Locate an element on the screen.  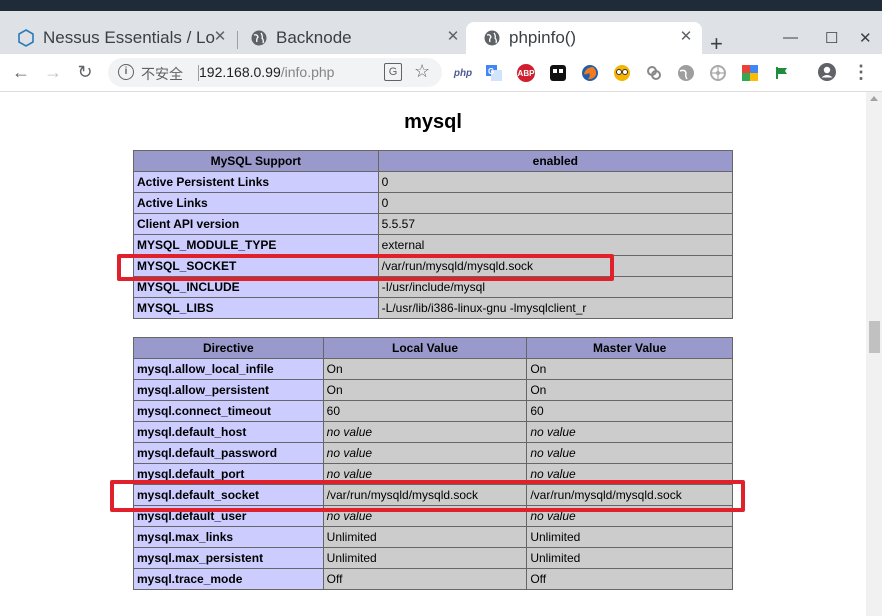
info-icon: i is located at coordinates (126, 72).